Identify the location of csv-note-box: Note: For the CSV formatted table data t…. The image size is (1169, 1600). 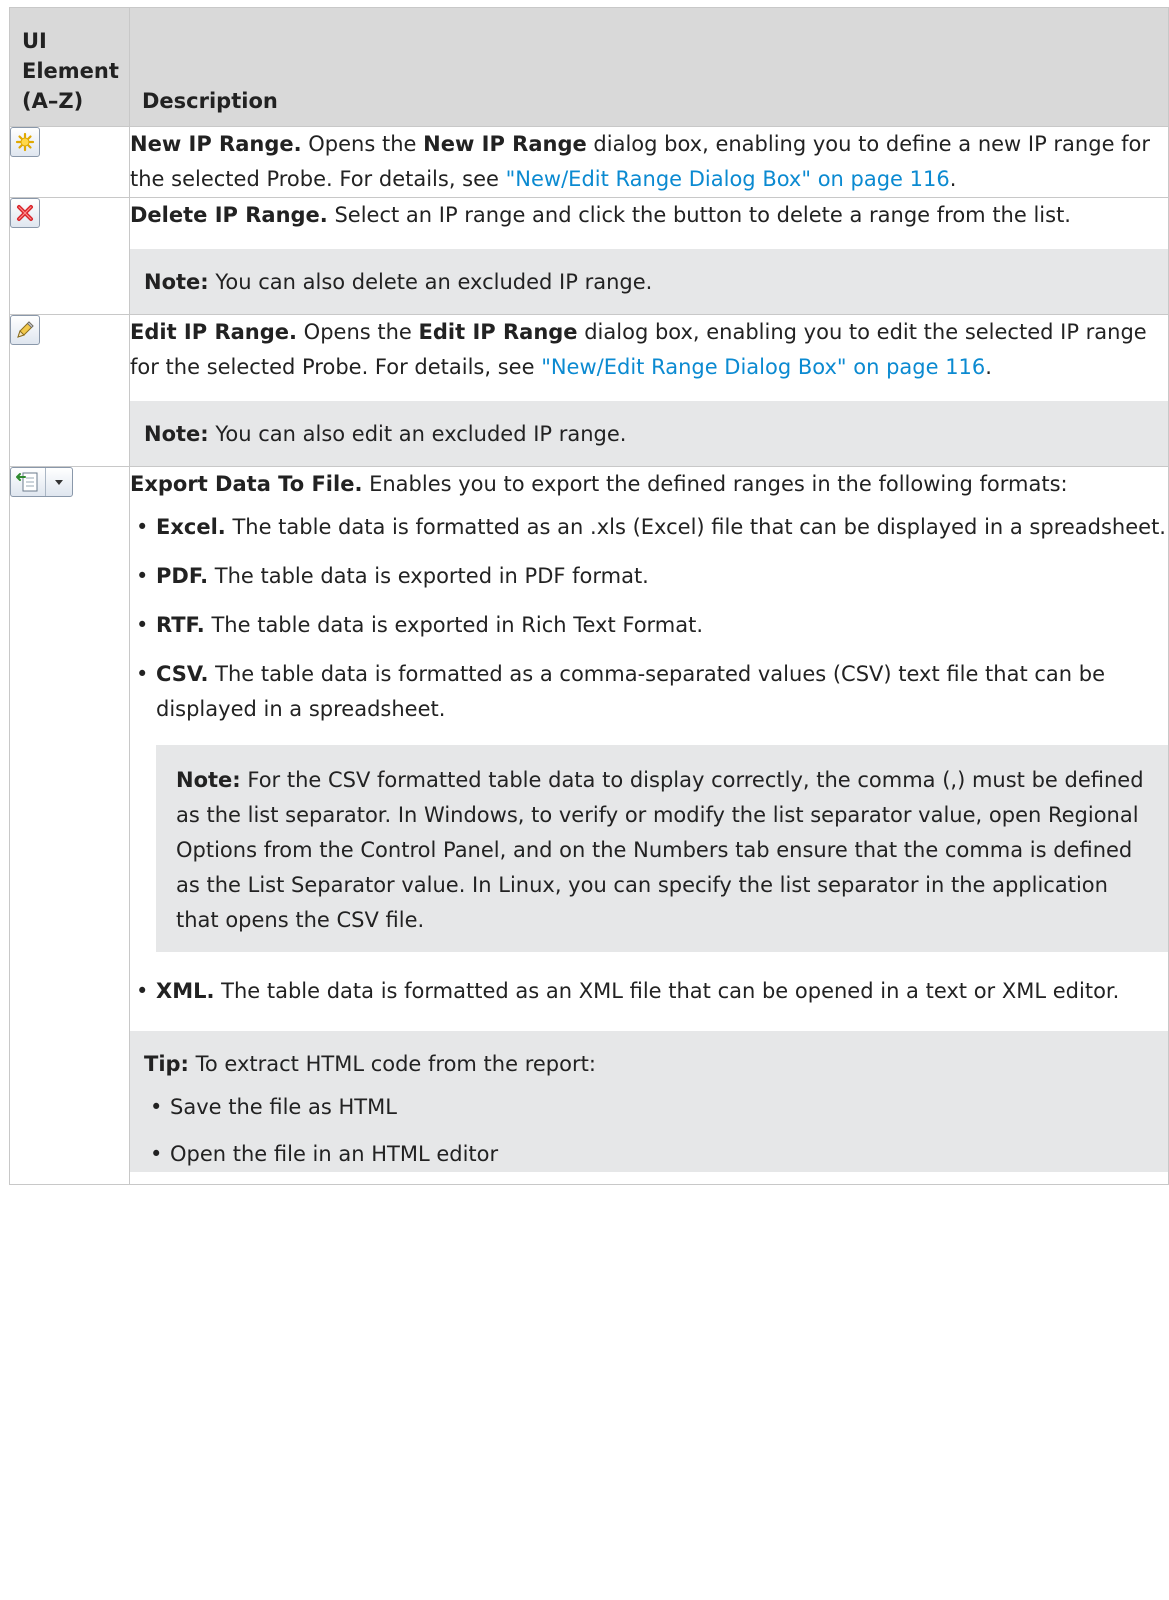
(662, 848).